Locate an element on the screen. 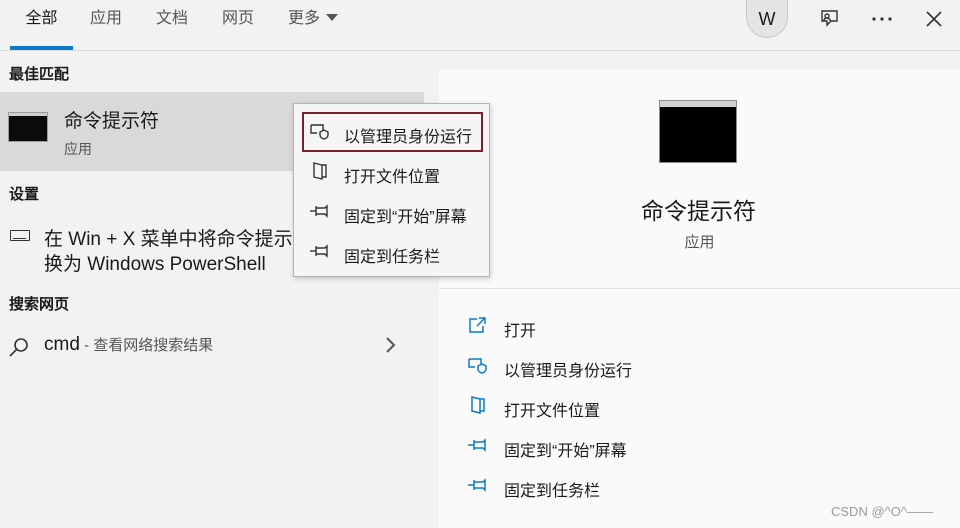 The image size is (960, 528). context-menu-run-as-admin: 以管理员身份运行 is located at coordinates (392, 132).